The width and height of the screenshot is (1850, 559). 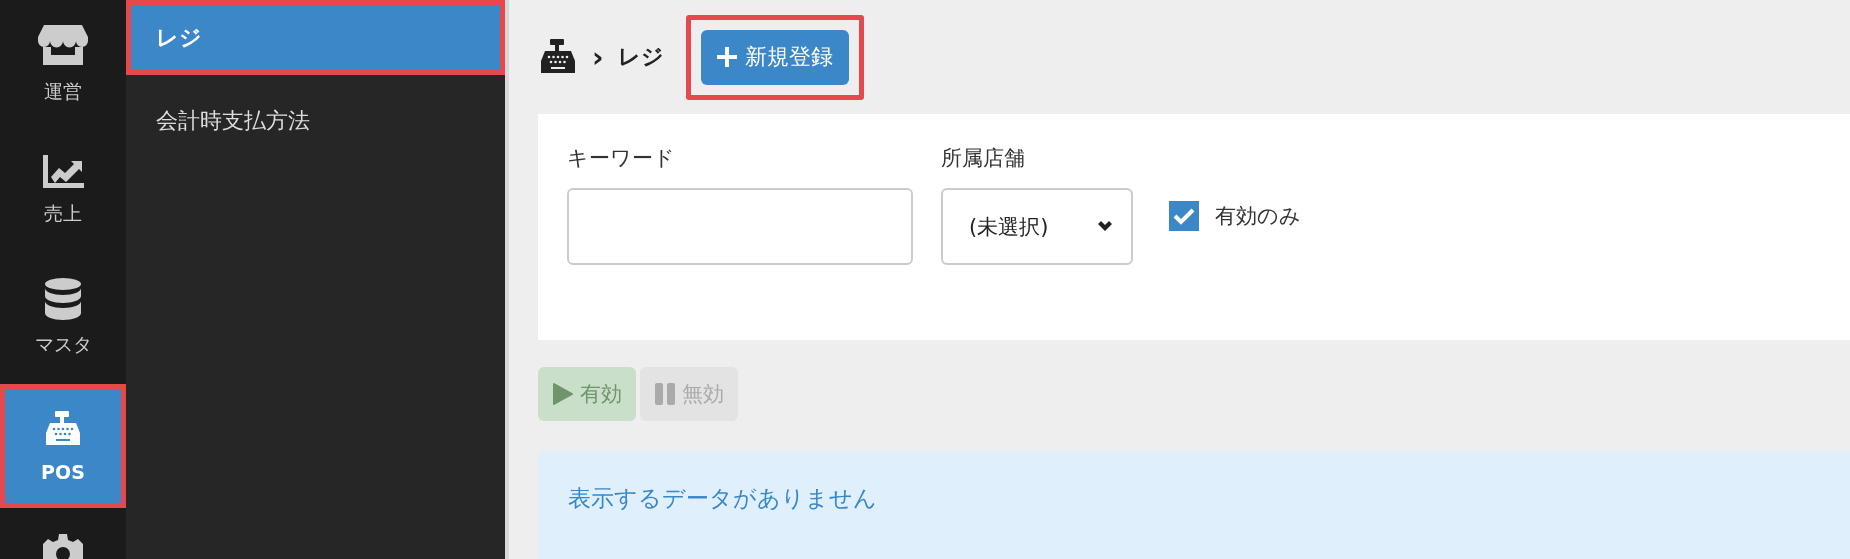 I want to click on store-icon, so click(x=63, y=44).